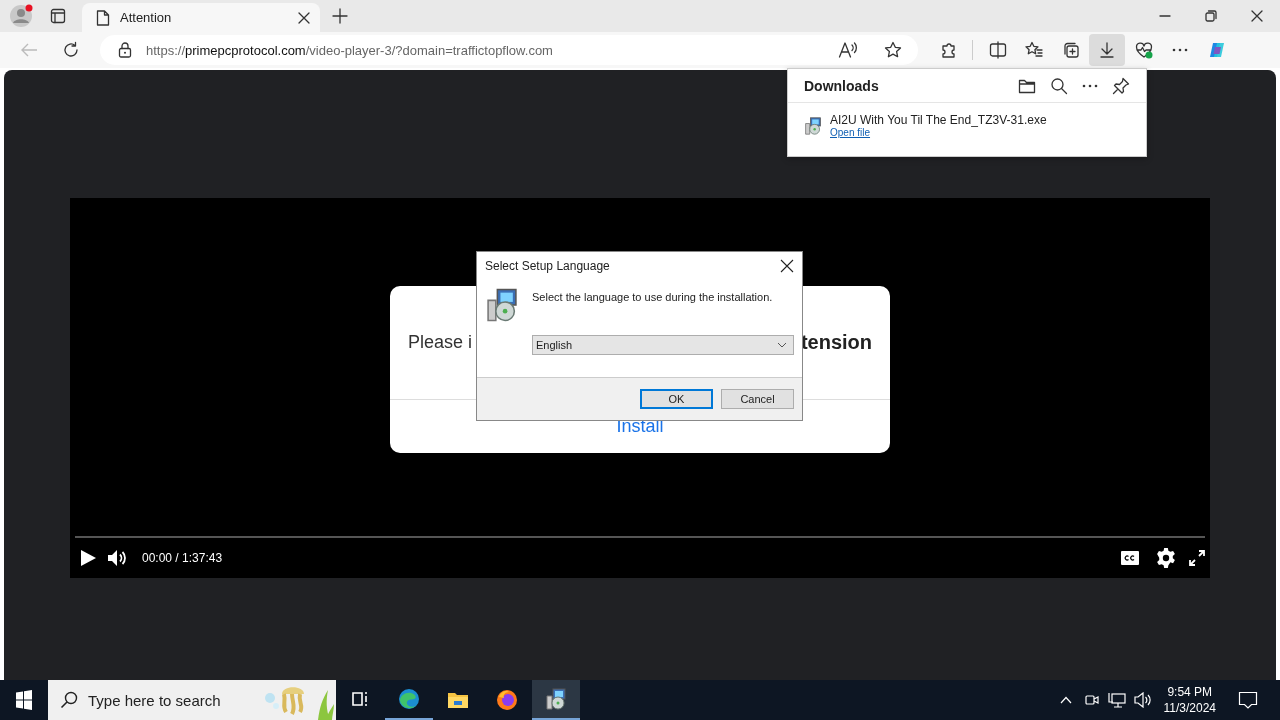 The height and width of the screenshot is (720, 1280). What do you see at coordinates (58, 16) in the screenshot?
I see `tab-actions-icon` at bounding box center [58, 16].